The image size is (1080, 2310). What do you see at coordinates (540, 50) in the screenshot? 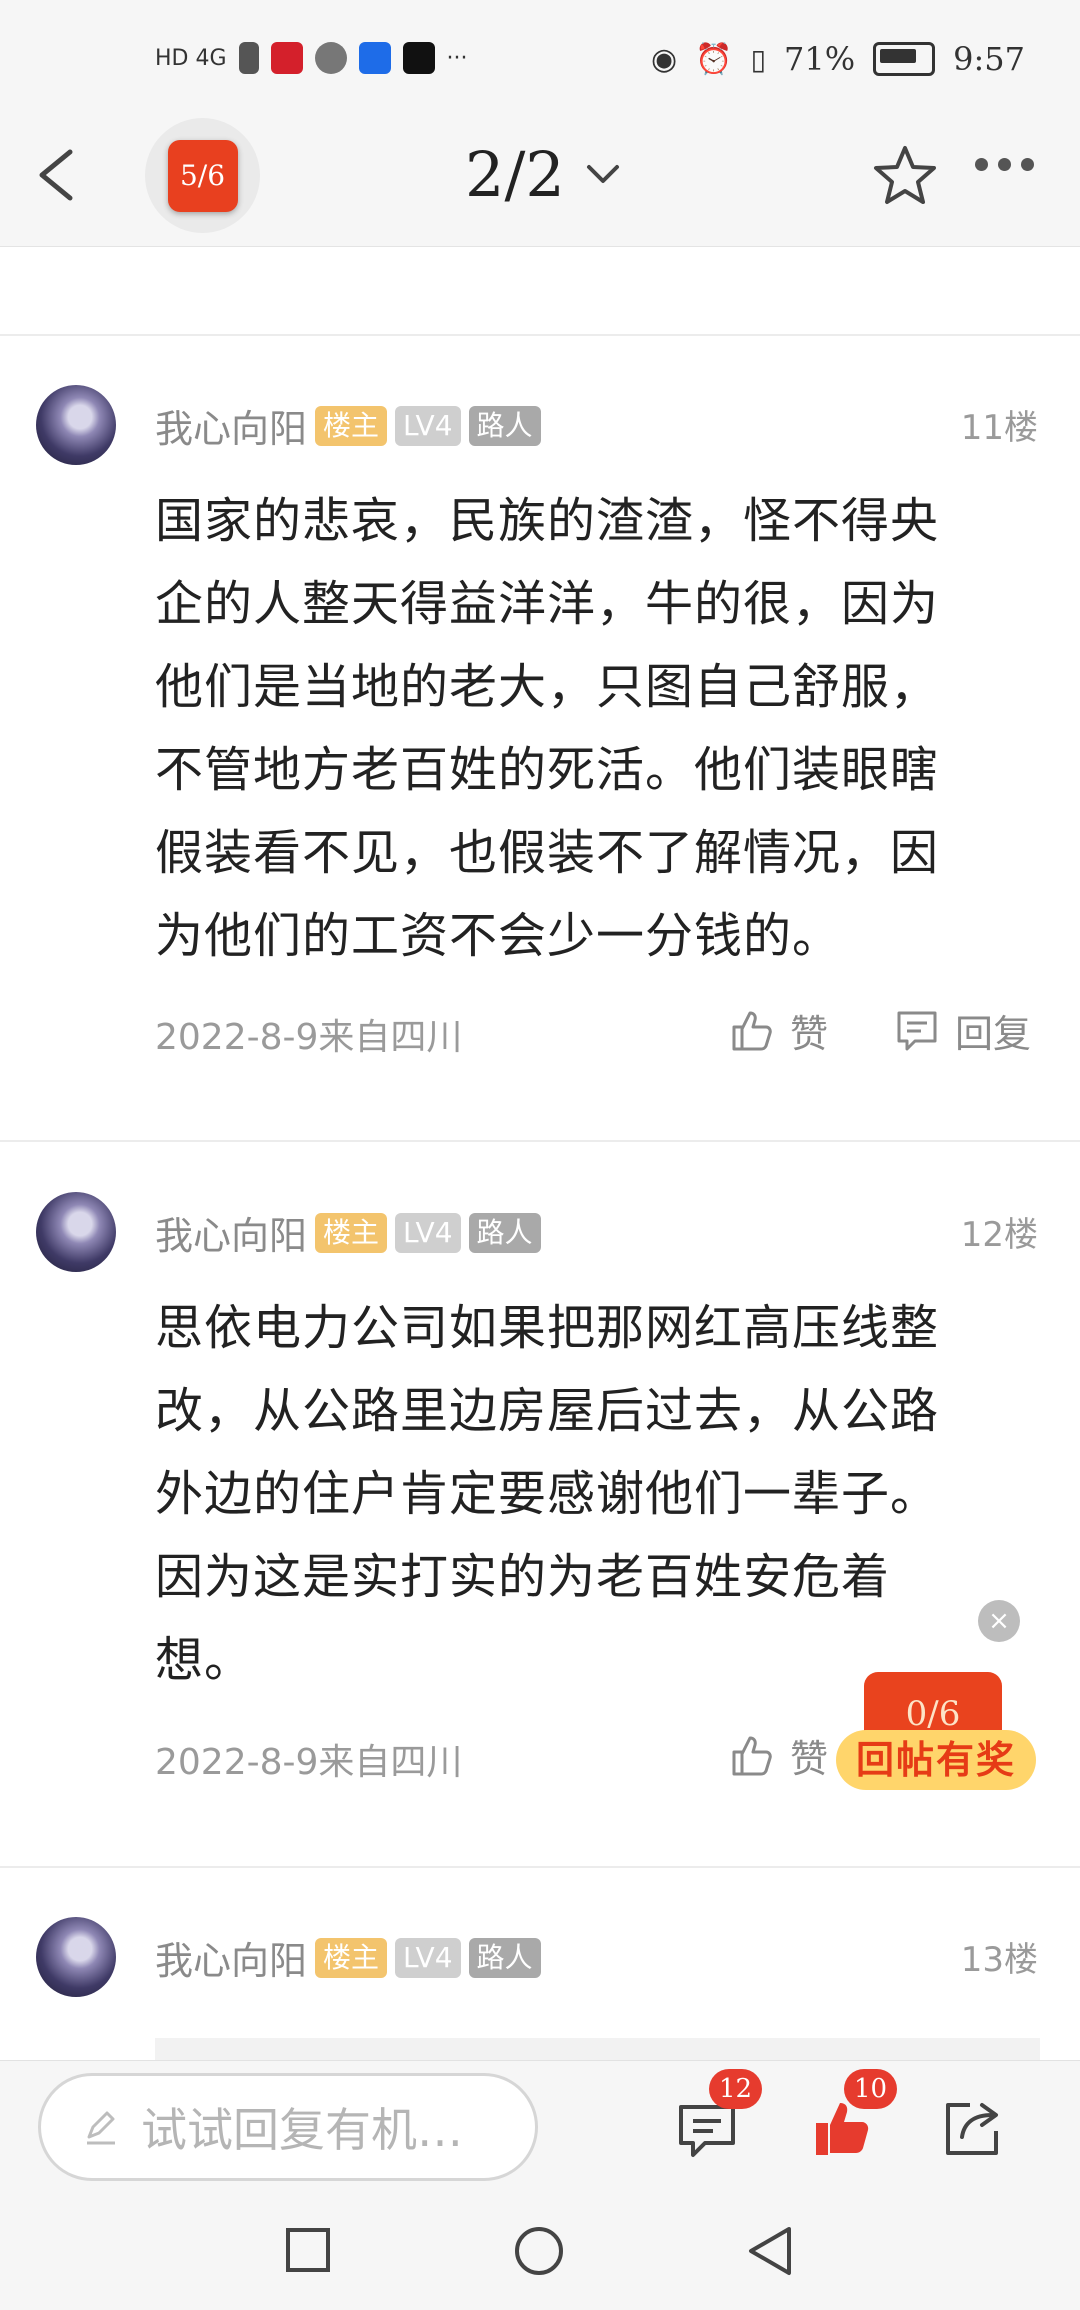
I see `status-bar: HD 4G ··· ◉ ⏰ ▯ 71% 9:57` at bounding box center [540, 50].